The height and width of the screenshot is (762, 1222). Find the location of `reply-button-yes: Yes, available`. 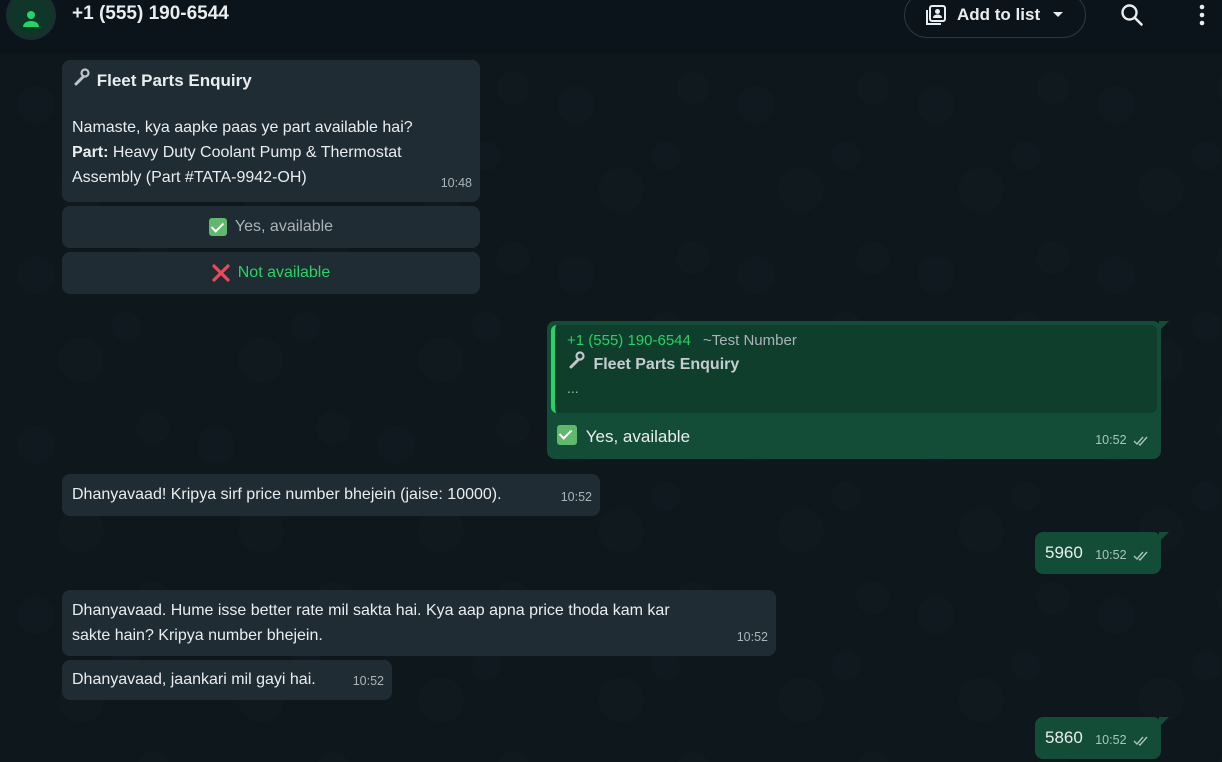

reply-button-yes: Yes, available is located at coordinates (271, 227).